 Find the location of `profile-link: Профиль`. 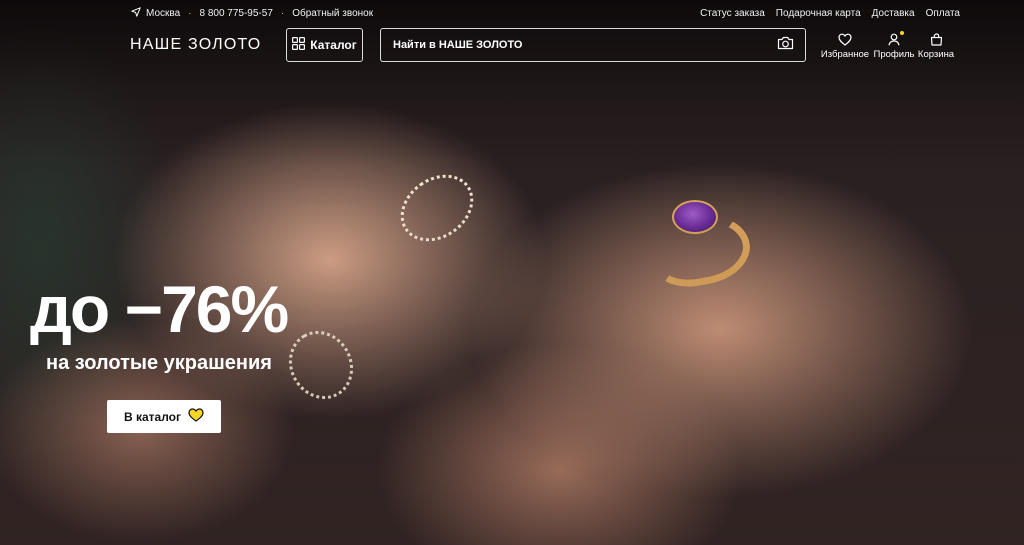

profile-link: Профиль is located at coordinates (894, 45).